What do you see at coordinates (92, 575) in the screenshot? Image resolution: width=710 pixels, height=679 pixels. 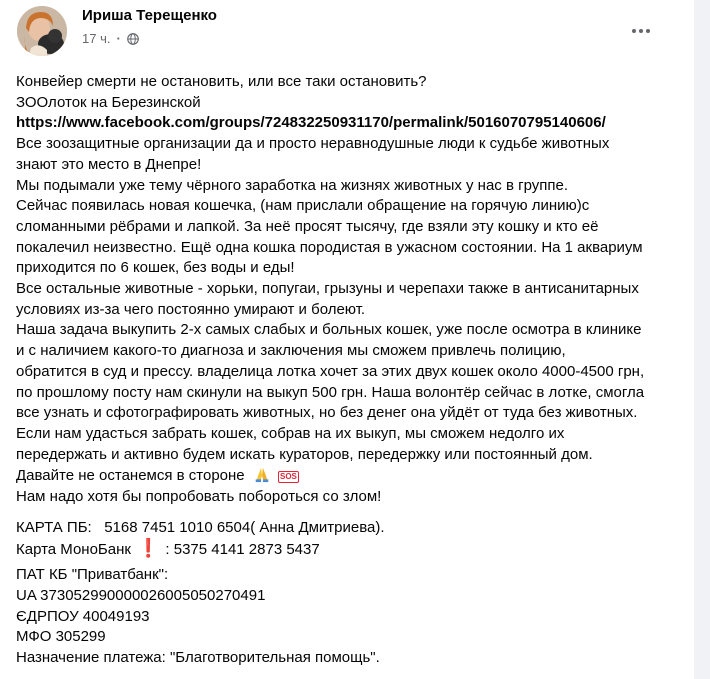 I see `bank-name: ПАТ КБ "Приватбанк":` at bounding box center [92, 575].